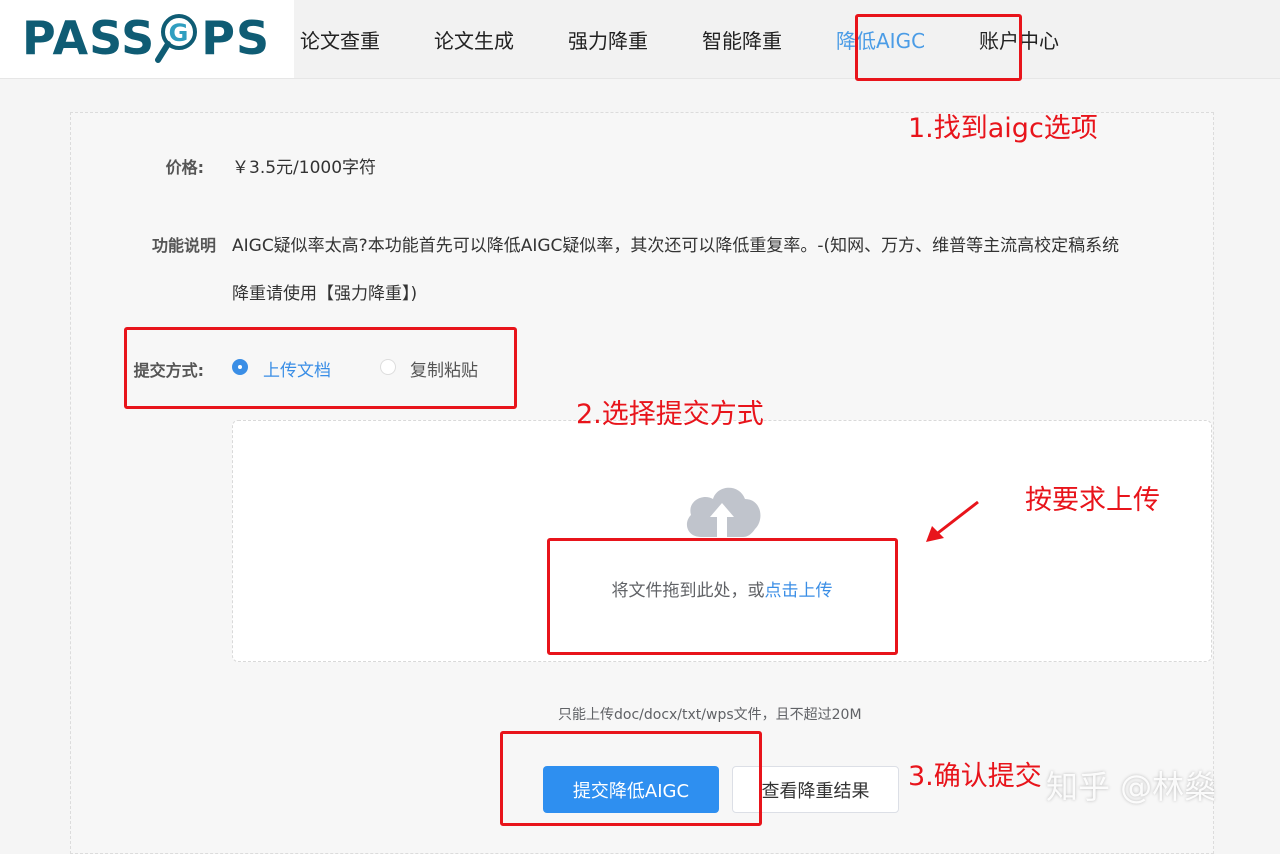 The image size is (1280, 854). What do you see at coordinates (340, 39) in the screenshot?
I see `nav-item-0: 论文查重` at bounding box center [340, 39].